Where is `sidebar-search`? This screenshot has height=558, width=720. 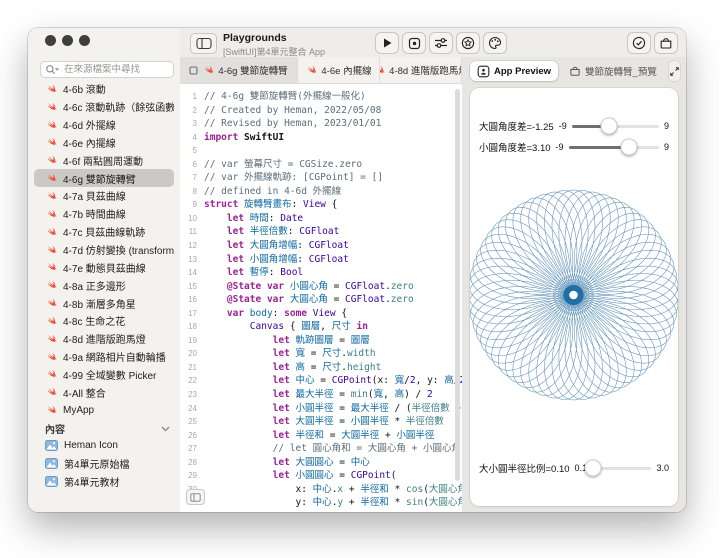 sidebar-search is located at coordinates (107, 69).